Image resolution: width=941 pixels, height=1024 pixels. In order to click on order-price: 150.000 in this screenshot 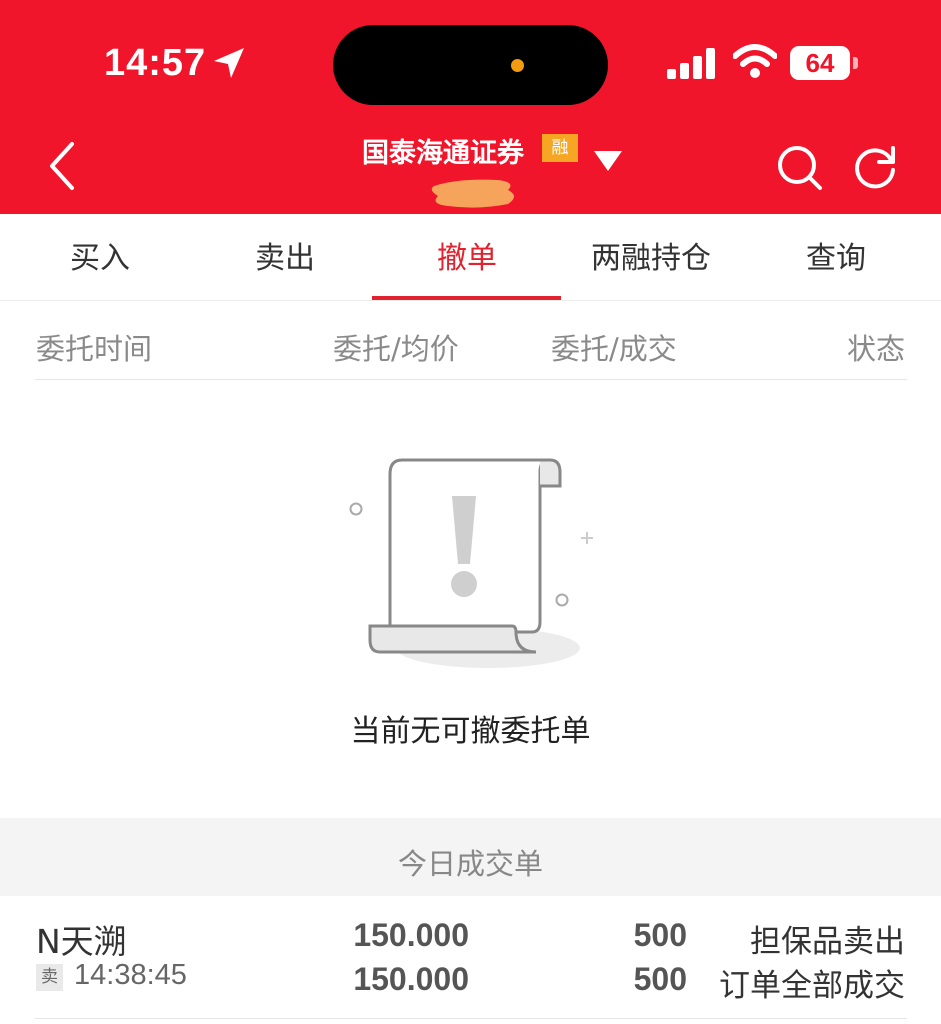, I will do `click(411, 935)`.